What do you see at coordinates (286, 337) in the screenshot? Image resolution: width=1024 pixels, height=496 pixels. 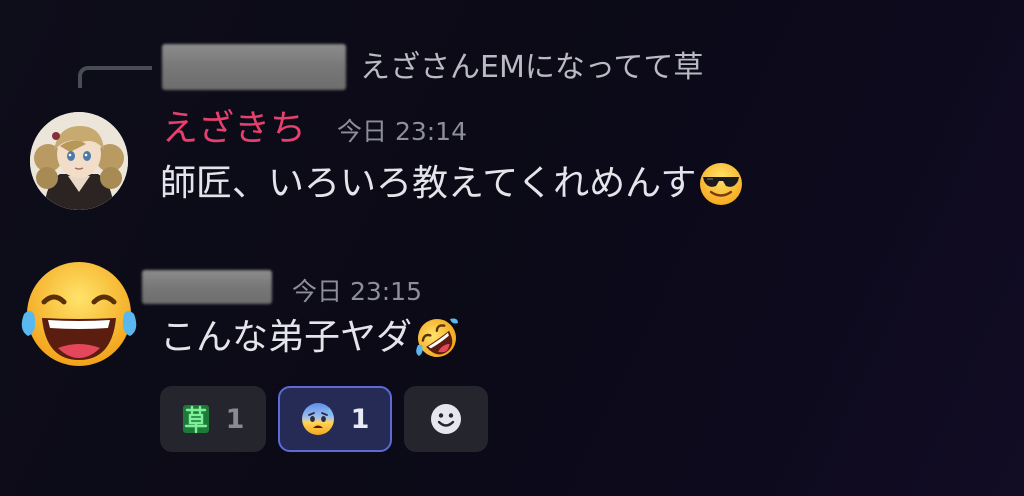 I see `message-text: こんな弟子ヤダ` at bounding box center [286, 337].